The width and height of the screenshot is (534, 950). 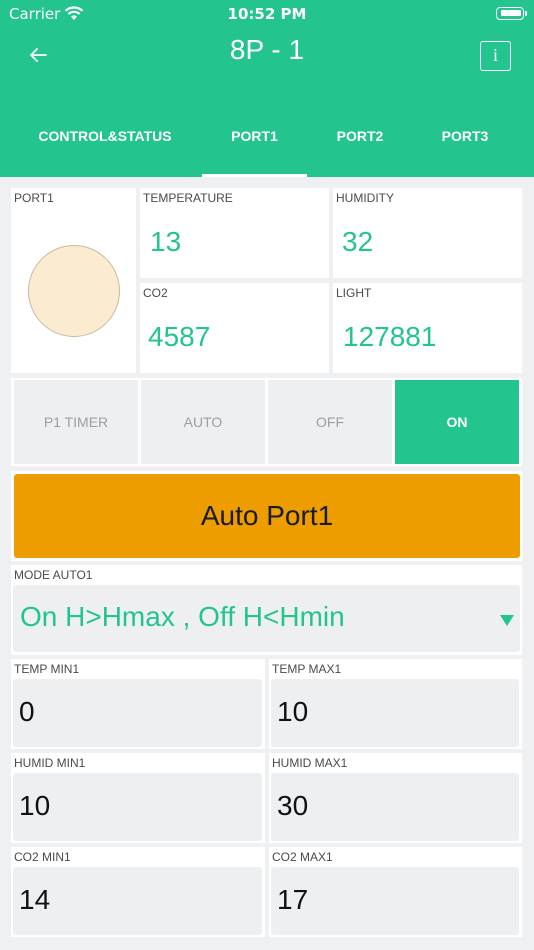 What do you see at coordinates (35, 899) in the screenshot?
I see `co2-min-value: 14` at bounding box center [35, 899].